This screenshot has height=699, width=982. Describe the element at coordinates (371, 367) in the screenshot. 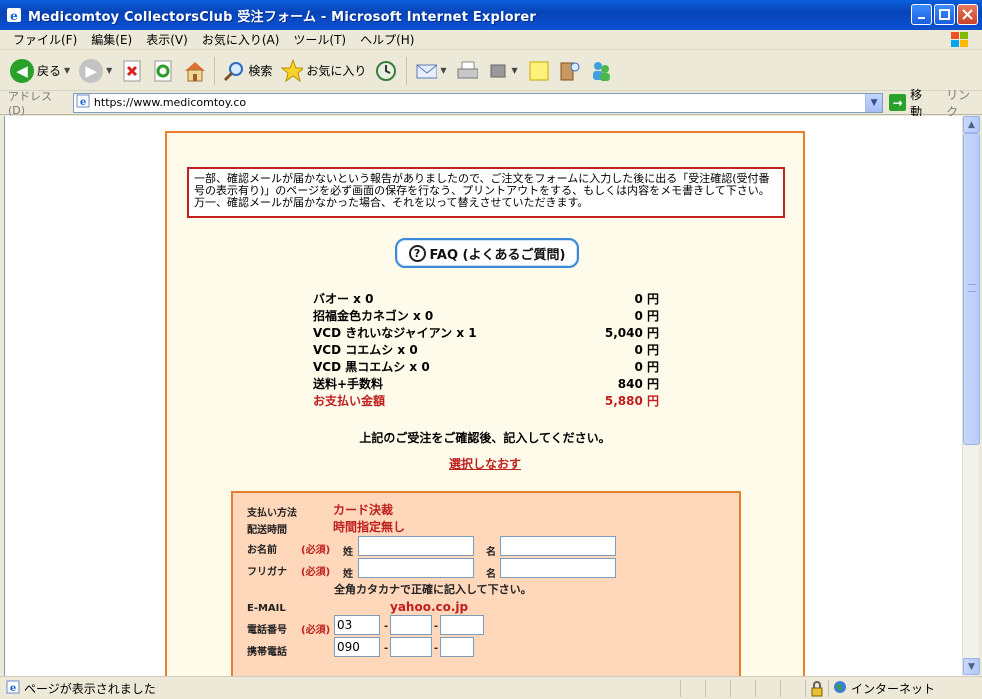

I see `item-name: VCD 黒コエムシ x 0` at that location.